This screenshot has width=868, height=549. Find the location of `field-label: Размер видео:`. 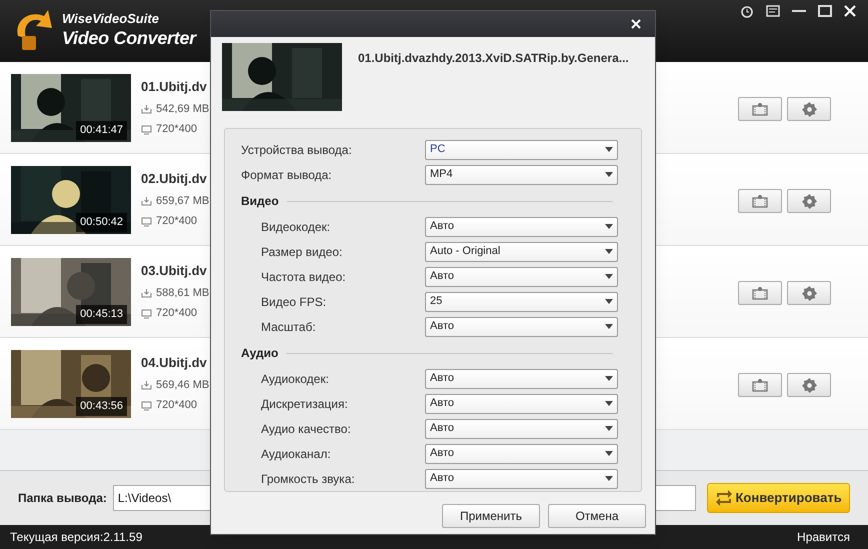

field-label: Размер видео: is located at coordinates (302, 252).